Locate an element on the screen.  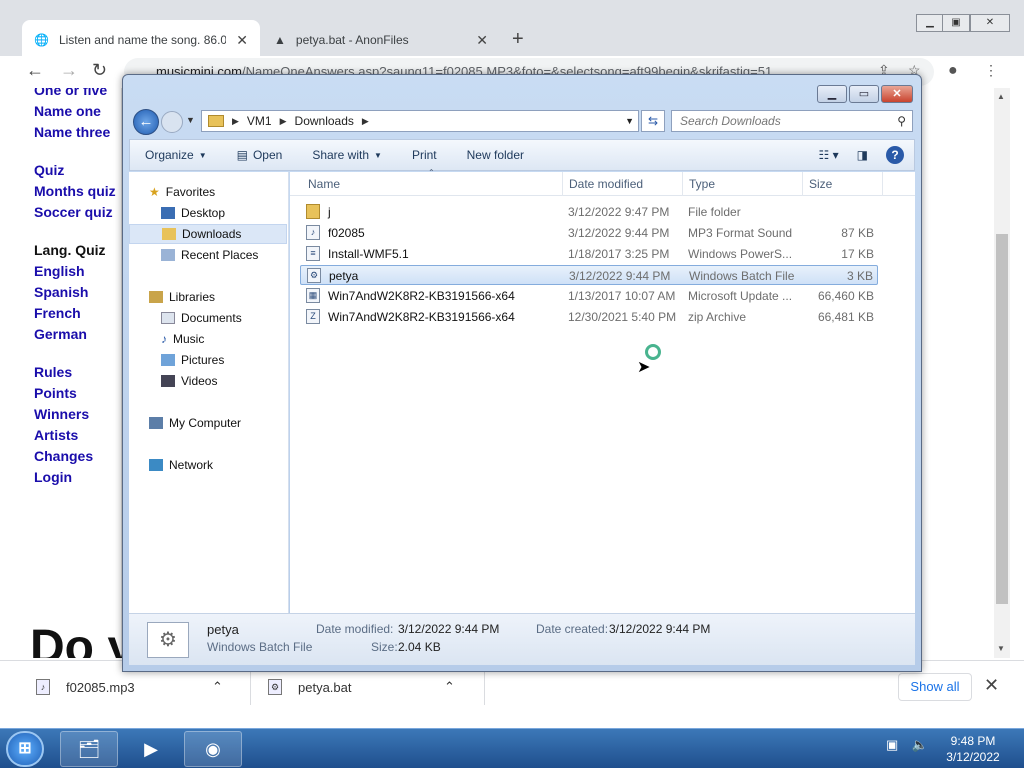
new-tab-icon: + is located at coordinates (518, 39).